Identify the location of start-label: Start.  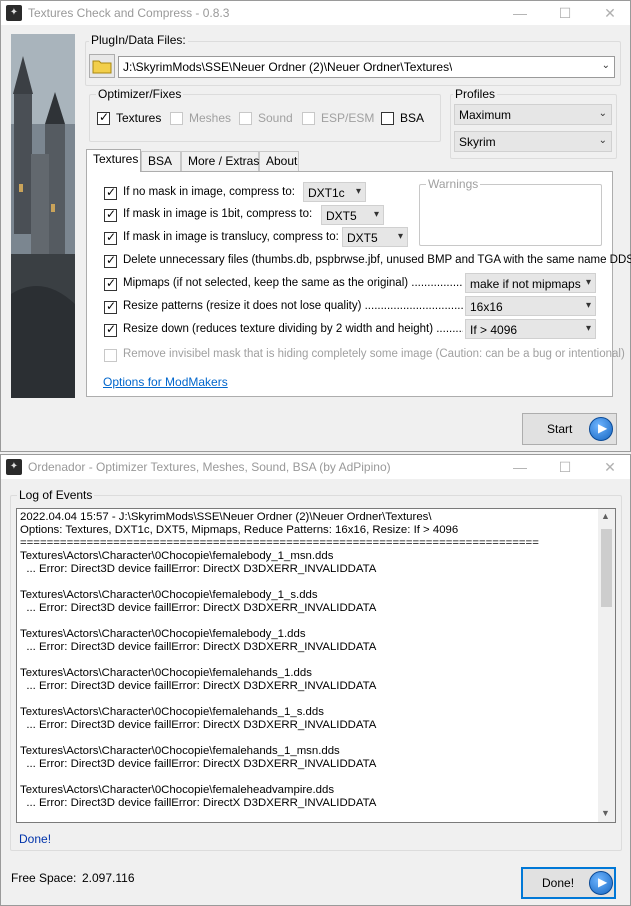
(560, 429).